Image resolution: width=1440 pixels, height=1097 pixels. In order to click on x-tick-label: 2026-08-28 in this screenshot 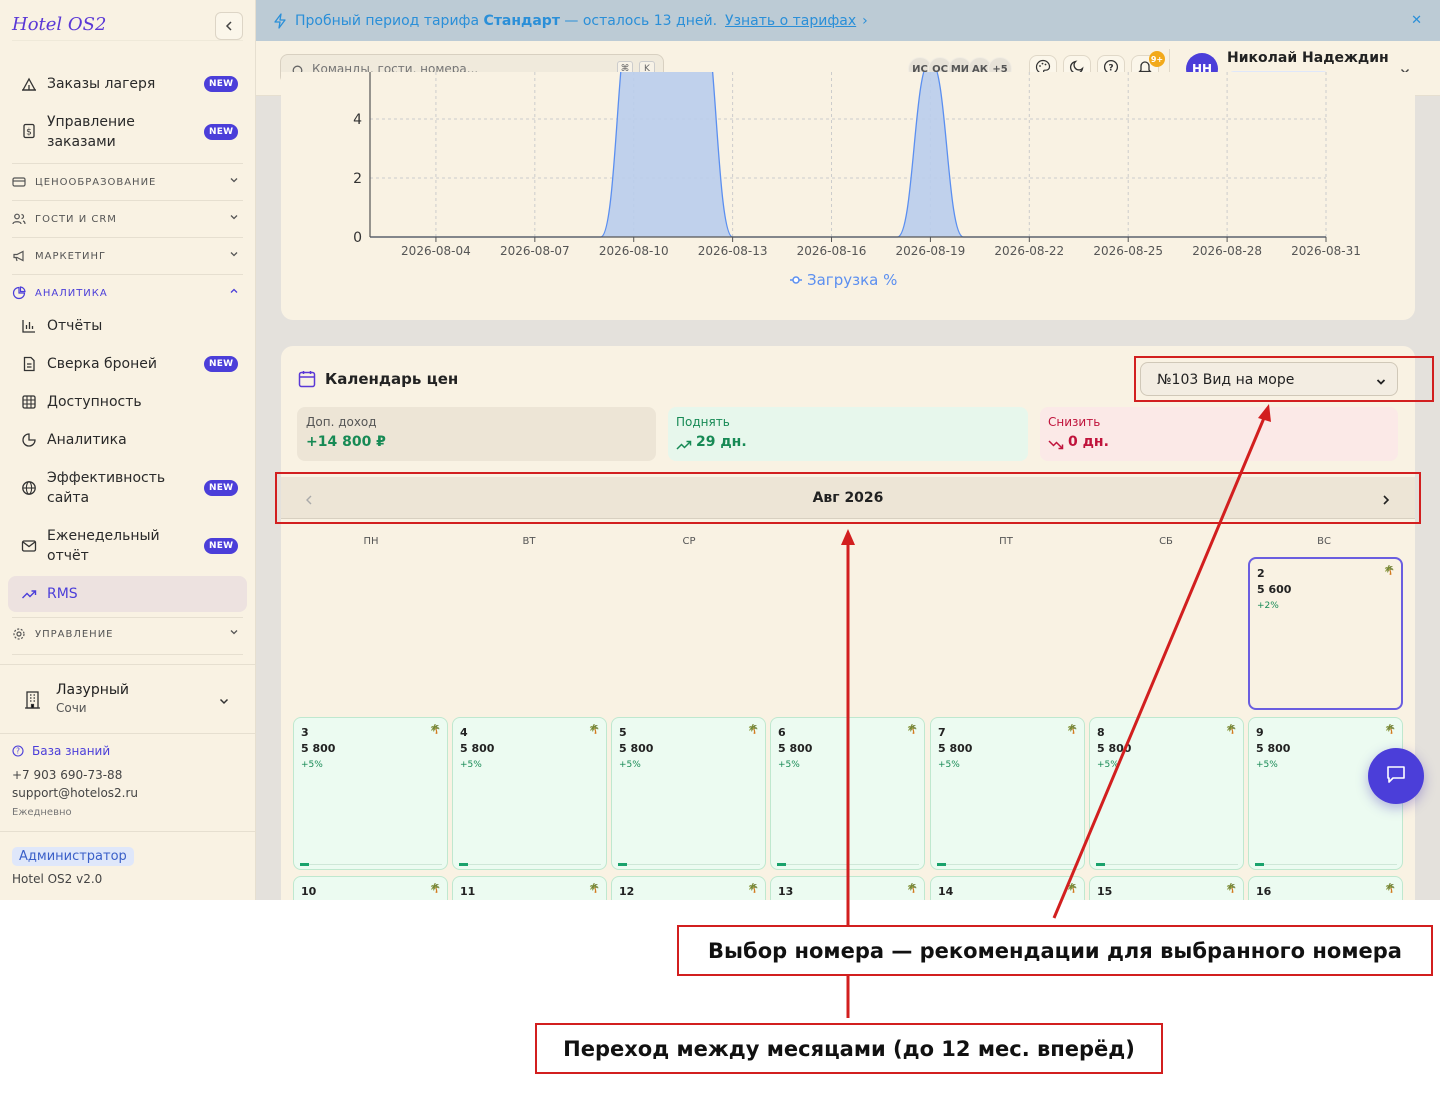, I will do `click(1227, 251)`.